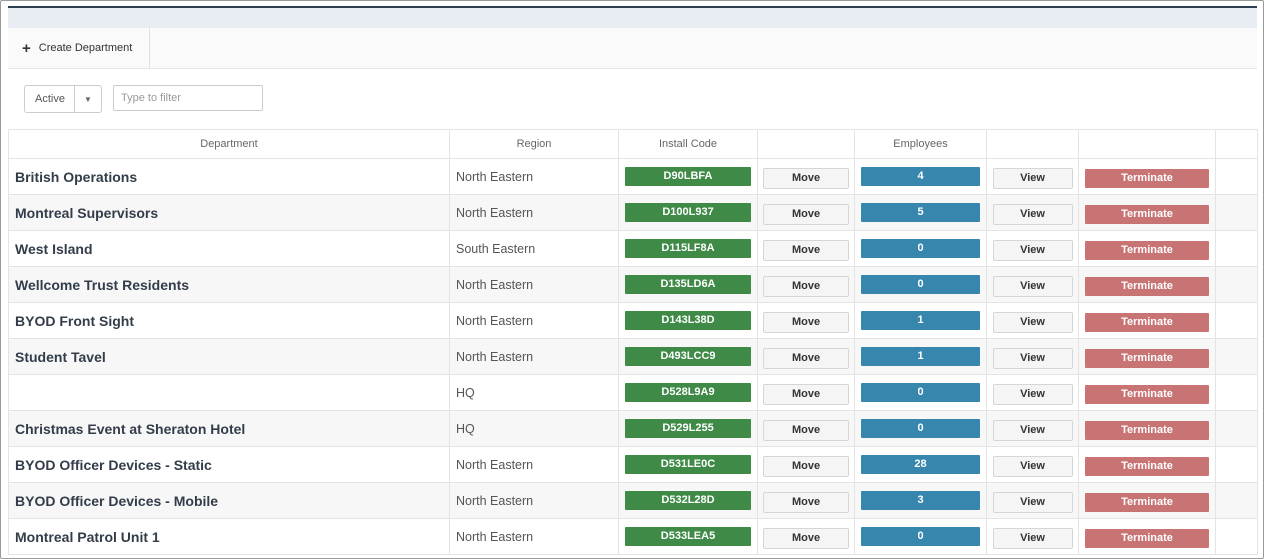 The height and width of the screenshot is (559, 1264). I want to click on employees-cell: 5, so click(920, 212).